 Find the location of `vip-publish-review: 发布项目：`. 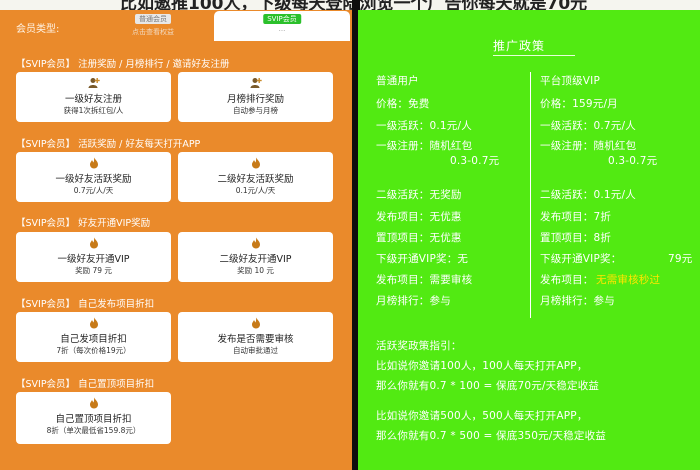

vip-publish-review: 发布项目： is located at coordinates (567, 280).